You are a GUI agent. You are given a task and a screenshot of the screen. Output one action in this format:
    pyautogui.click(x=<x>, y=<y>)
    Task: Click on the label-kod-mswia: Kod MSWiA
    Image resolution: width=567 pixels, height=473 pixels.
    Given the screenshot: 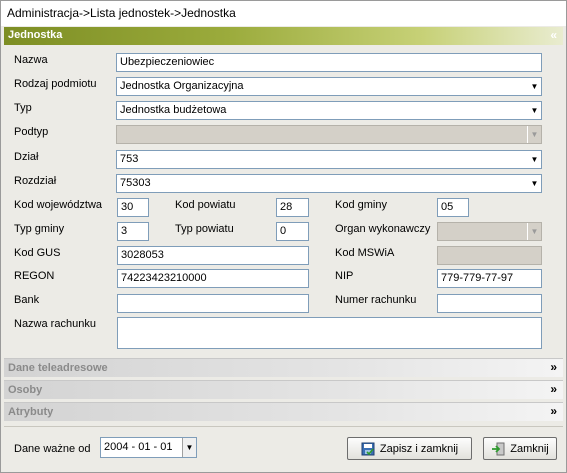 What is the action you would take?
    pyautogui.click(x=365, y=253)
    